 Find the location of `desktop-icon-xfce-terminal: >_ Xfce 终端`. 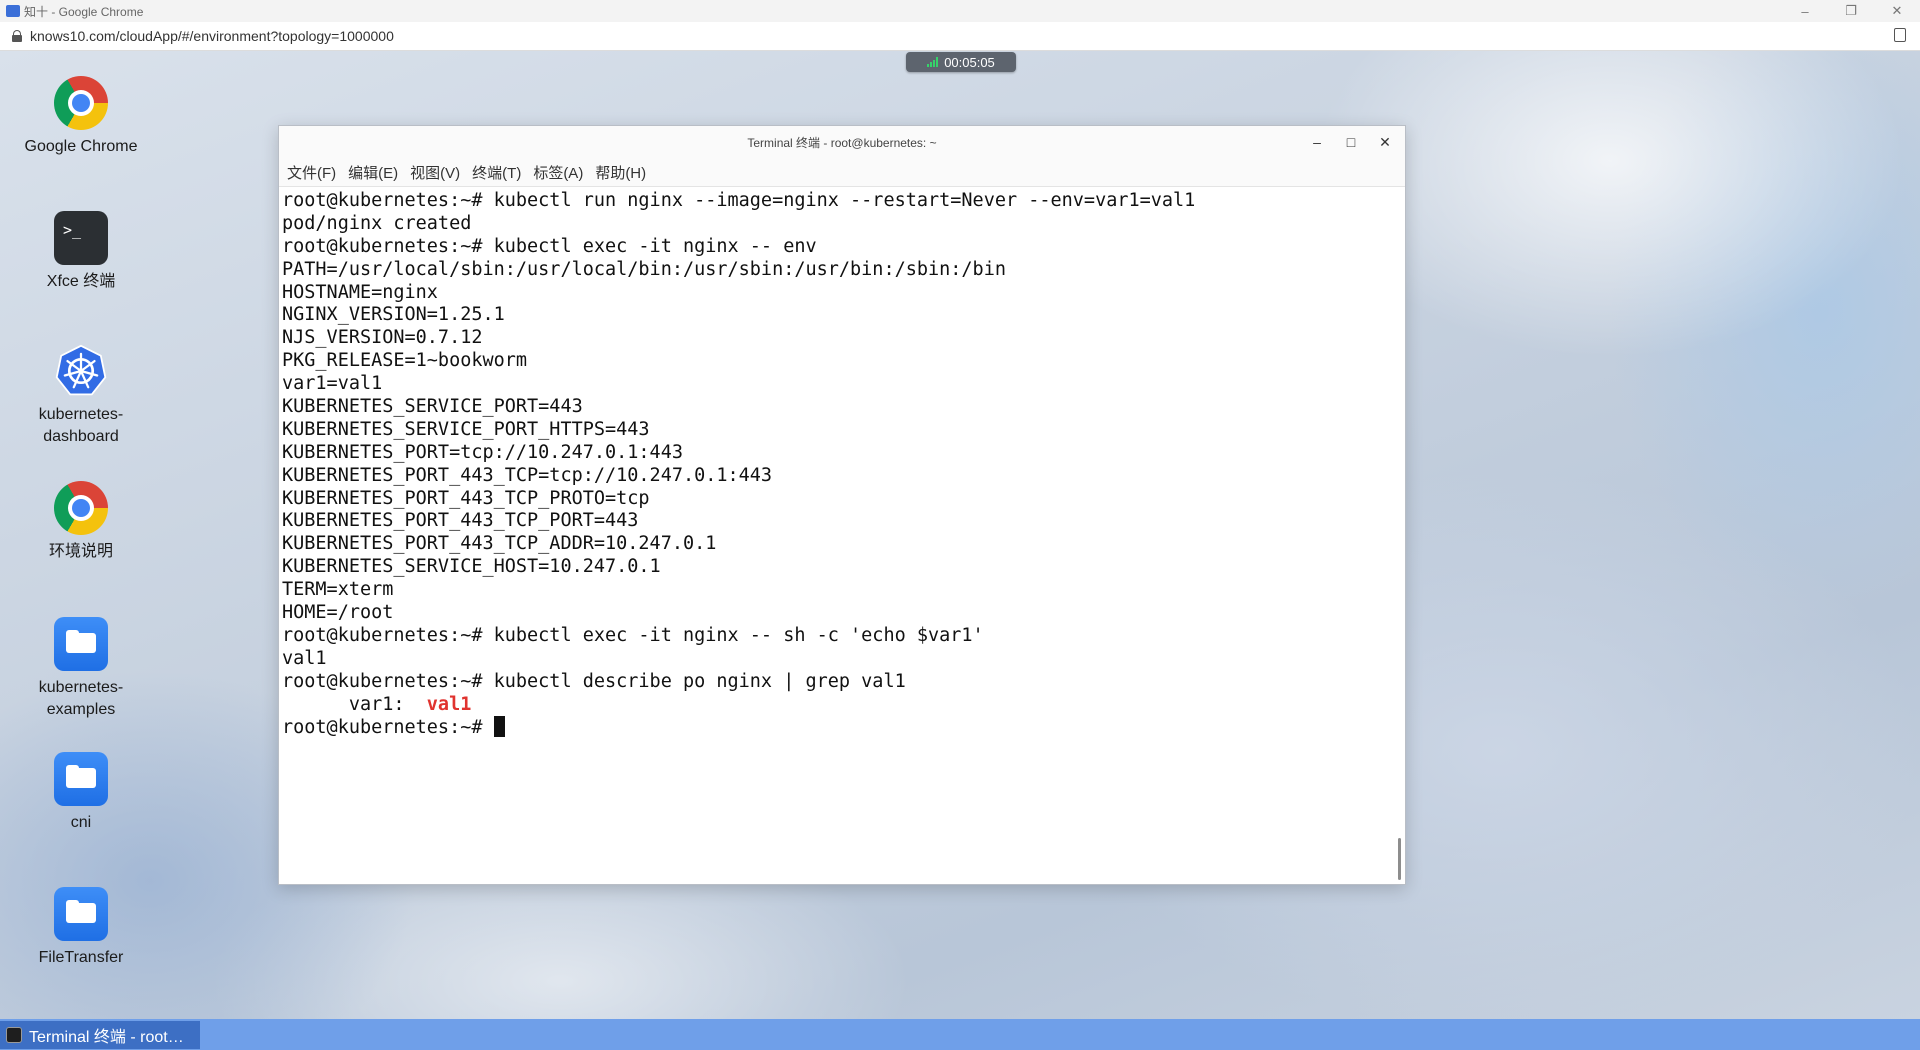

desktop-icon-xfce-terminal: >_ Xfce 终端 is located at coordinates (81, 252).